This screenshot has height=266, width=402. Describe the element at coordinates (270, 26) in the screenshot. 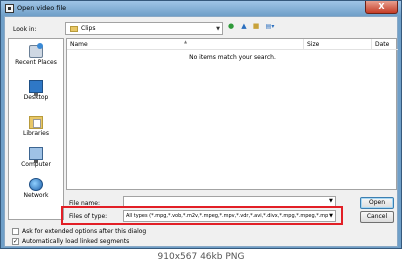

I see `views-menu-icon: ▤▾` at that location.